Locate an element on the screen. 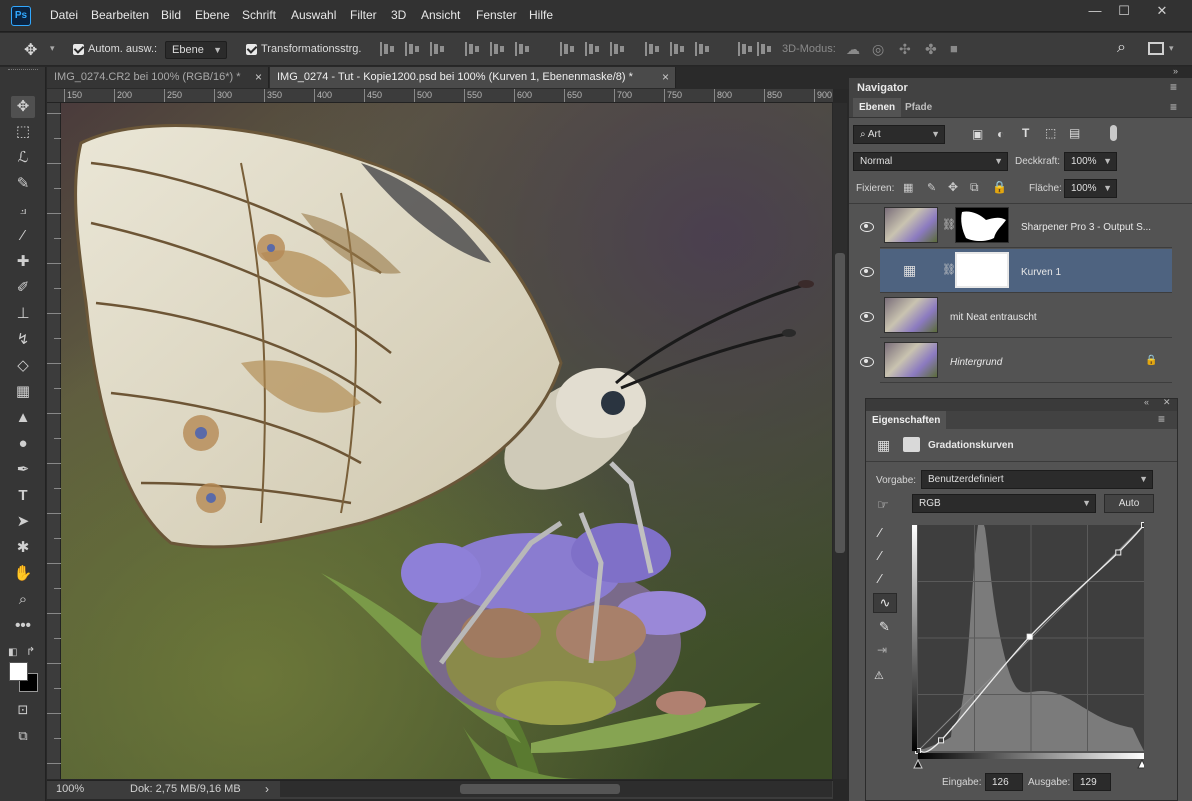 The height and width of the screenshot is (801, 1192). marquee-tool-icon: ⬚ is located at coordinates (23, 132).